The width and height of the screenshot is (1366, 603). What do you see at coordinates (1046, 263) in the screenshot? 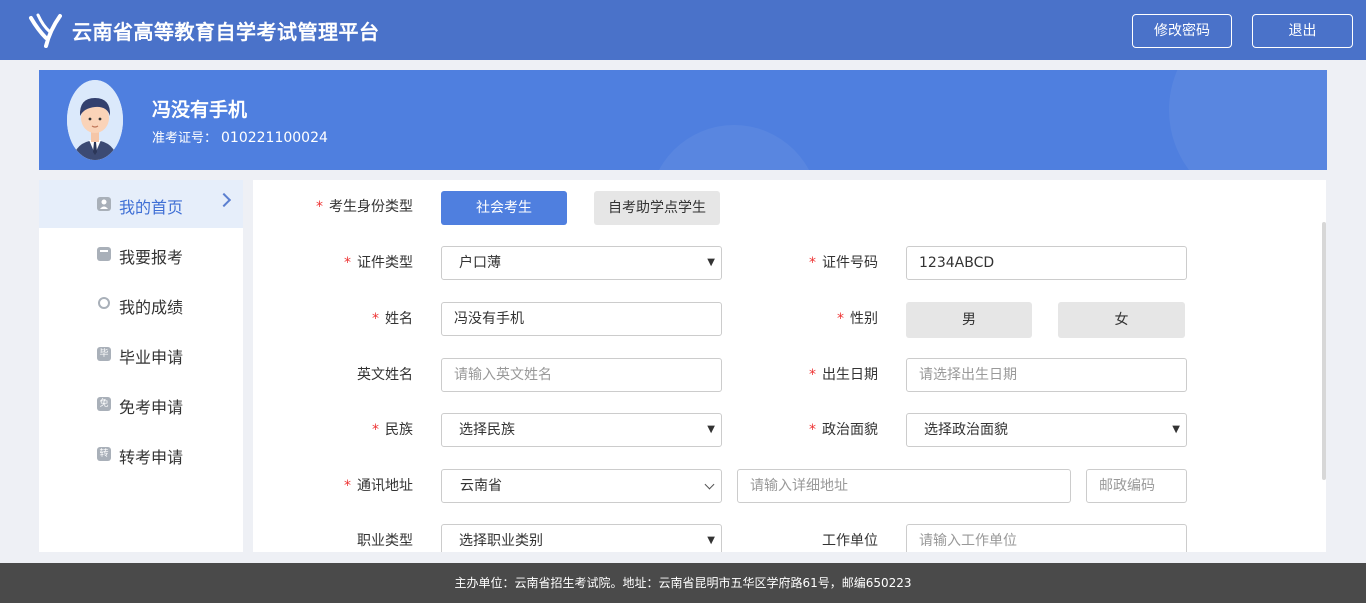
I see `id-number-input: 1234ABCD` at bounding box center [1046, 263].